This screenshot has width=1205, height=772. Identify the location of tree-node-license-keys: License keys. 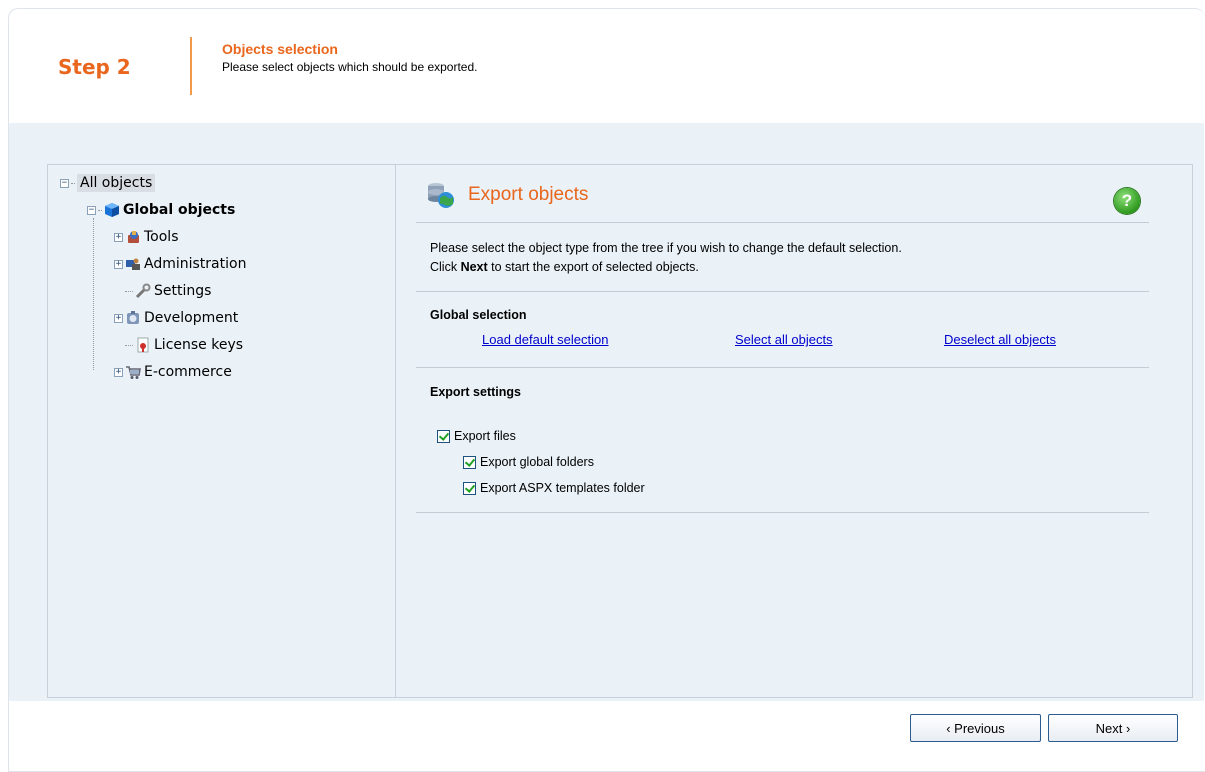
(184, 345).